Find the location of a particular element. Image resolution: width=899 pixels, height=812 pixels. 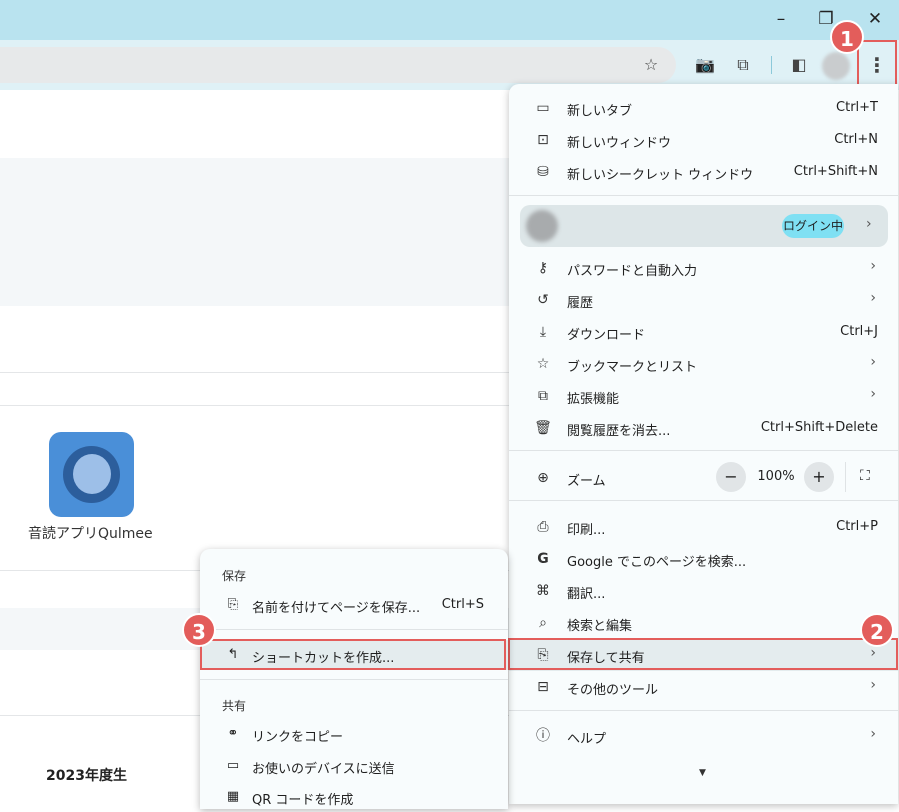

menu-item-more-tools: ⊟ その他のツール › is located at coordinates (703, 687).